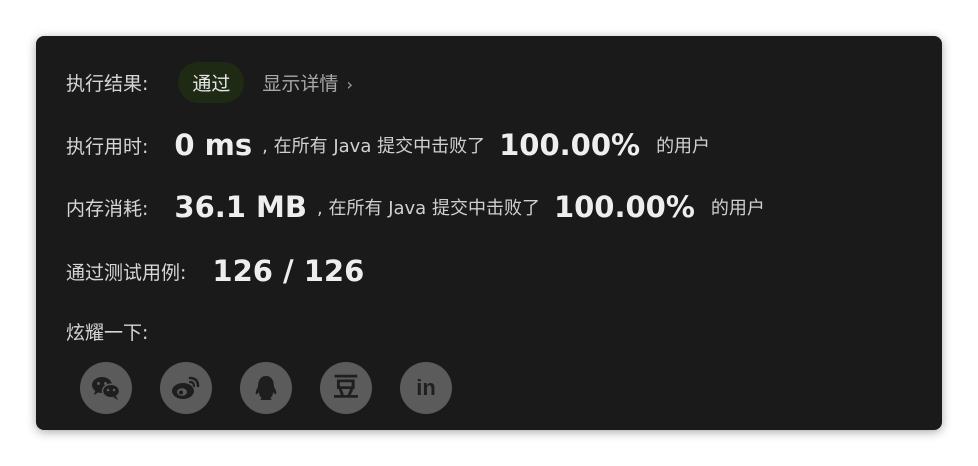 Image resolution: width=978 pixels, height=466 pixels. What do you see at coordinates (683, 146) in the screenshot?
I see `runtime-suffix: 的用户` at bounding box center [683, 146].